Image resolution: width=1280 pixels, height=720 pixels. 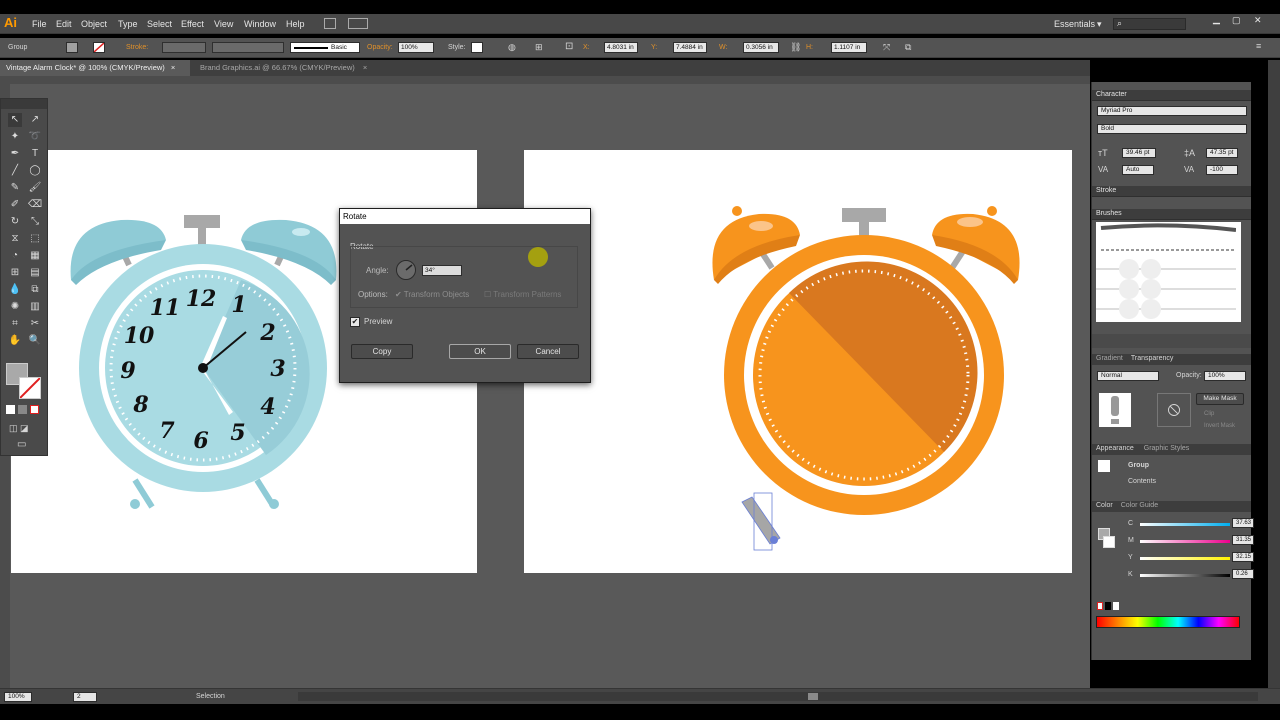 What do you see at coordinates (1258, 46) in the screenshot?
I see `panel-menu-icon: ≡` at bounding box center [1258, 46].